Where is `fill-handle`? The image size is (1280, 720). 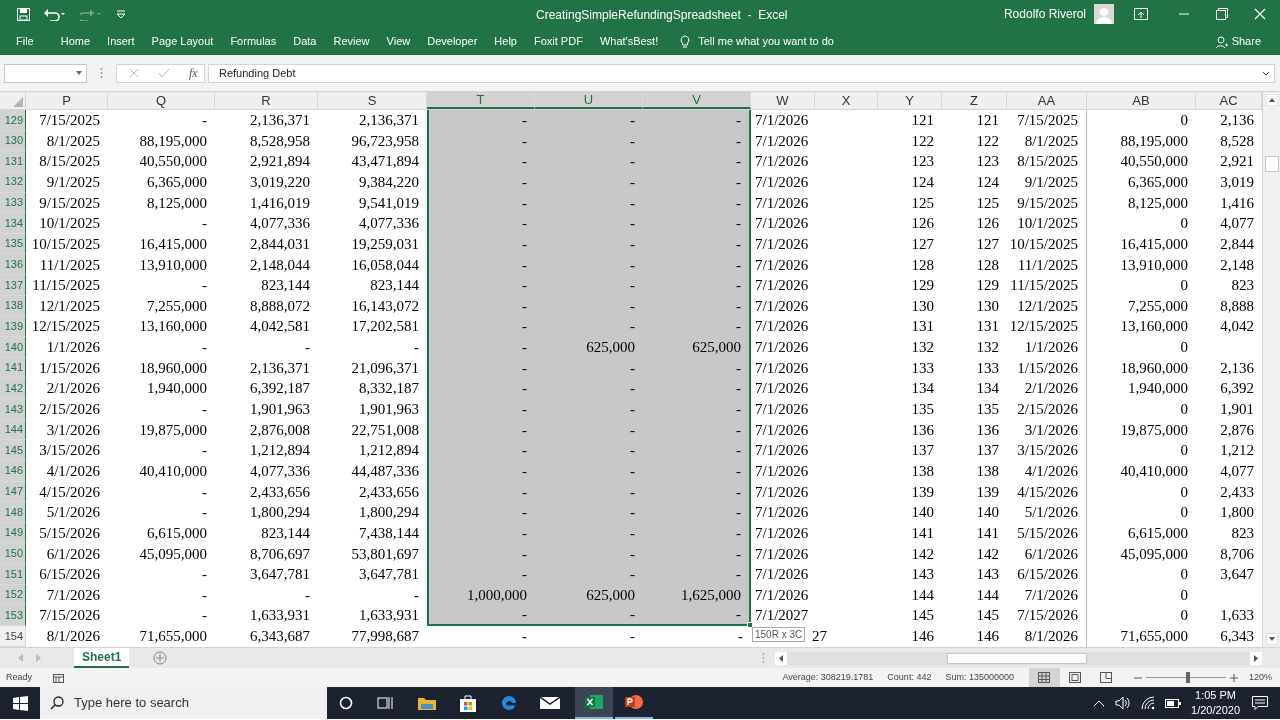 fill-handle is located at coordinates (750, 625).